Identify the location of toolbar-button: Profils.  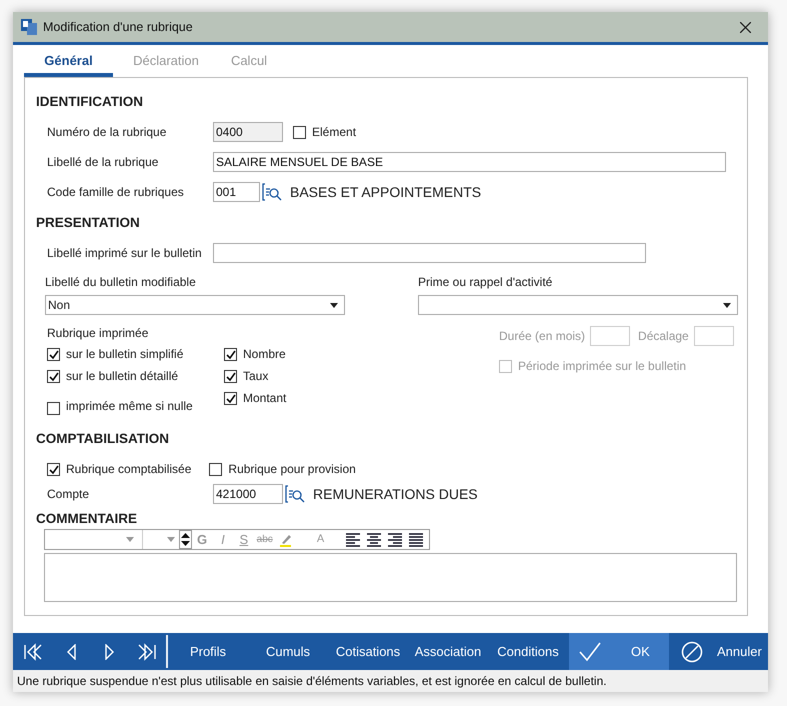
(208, 651).